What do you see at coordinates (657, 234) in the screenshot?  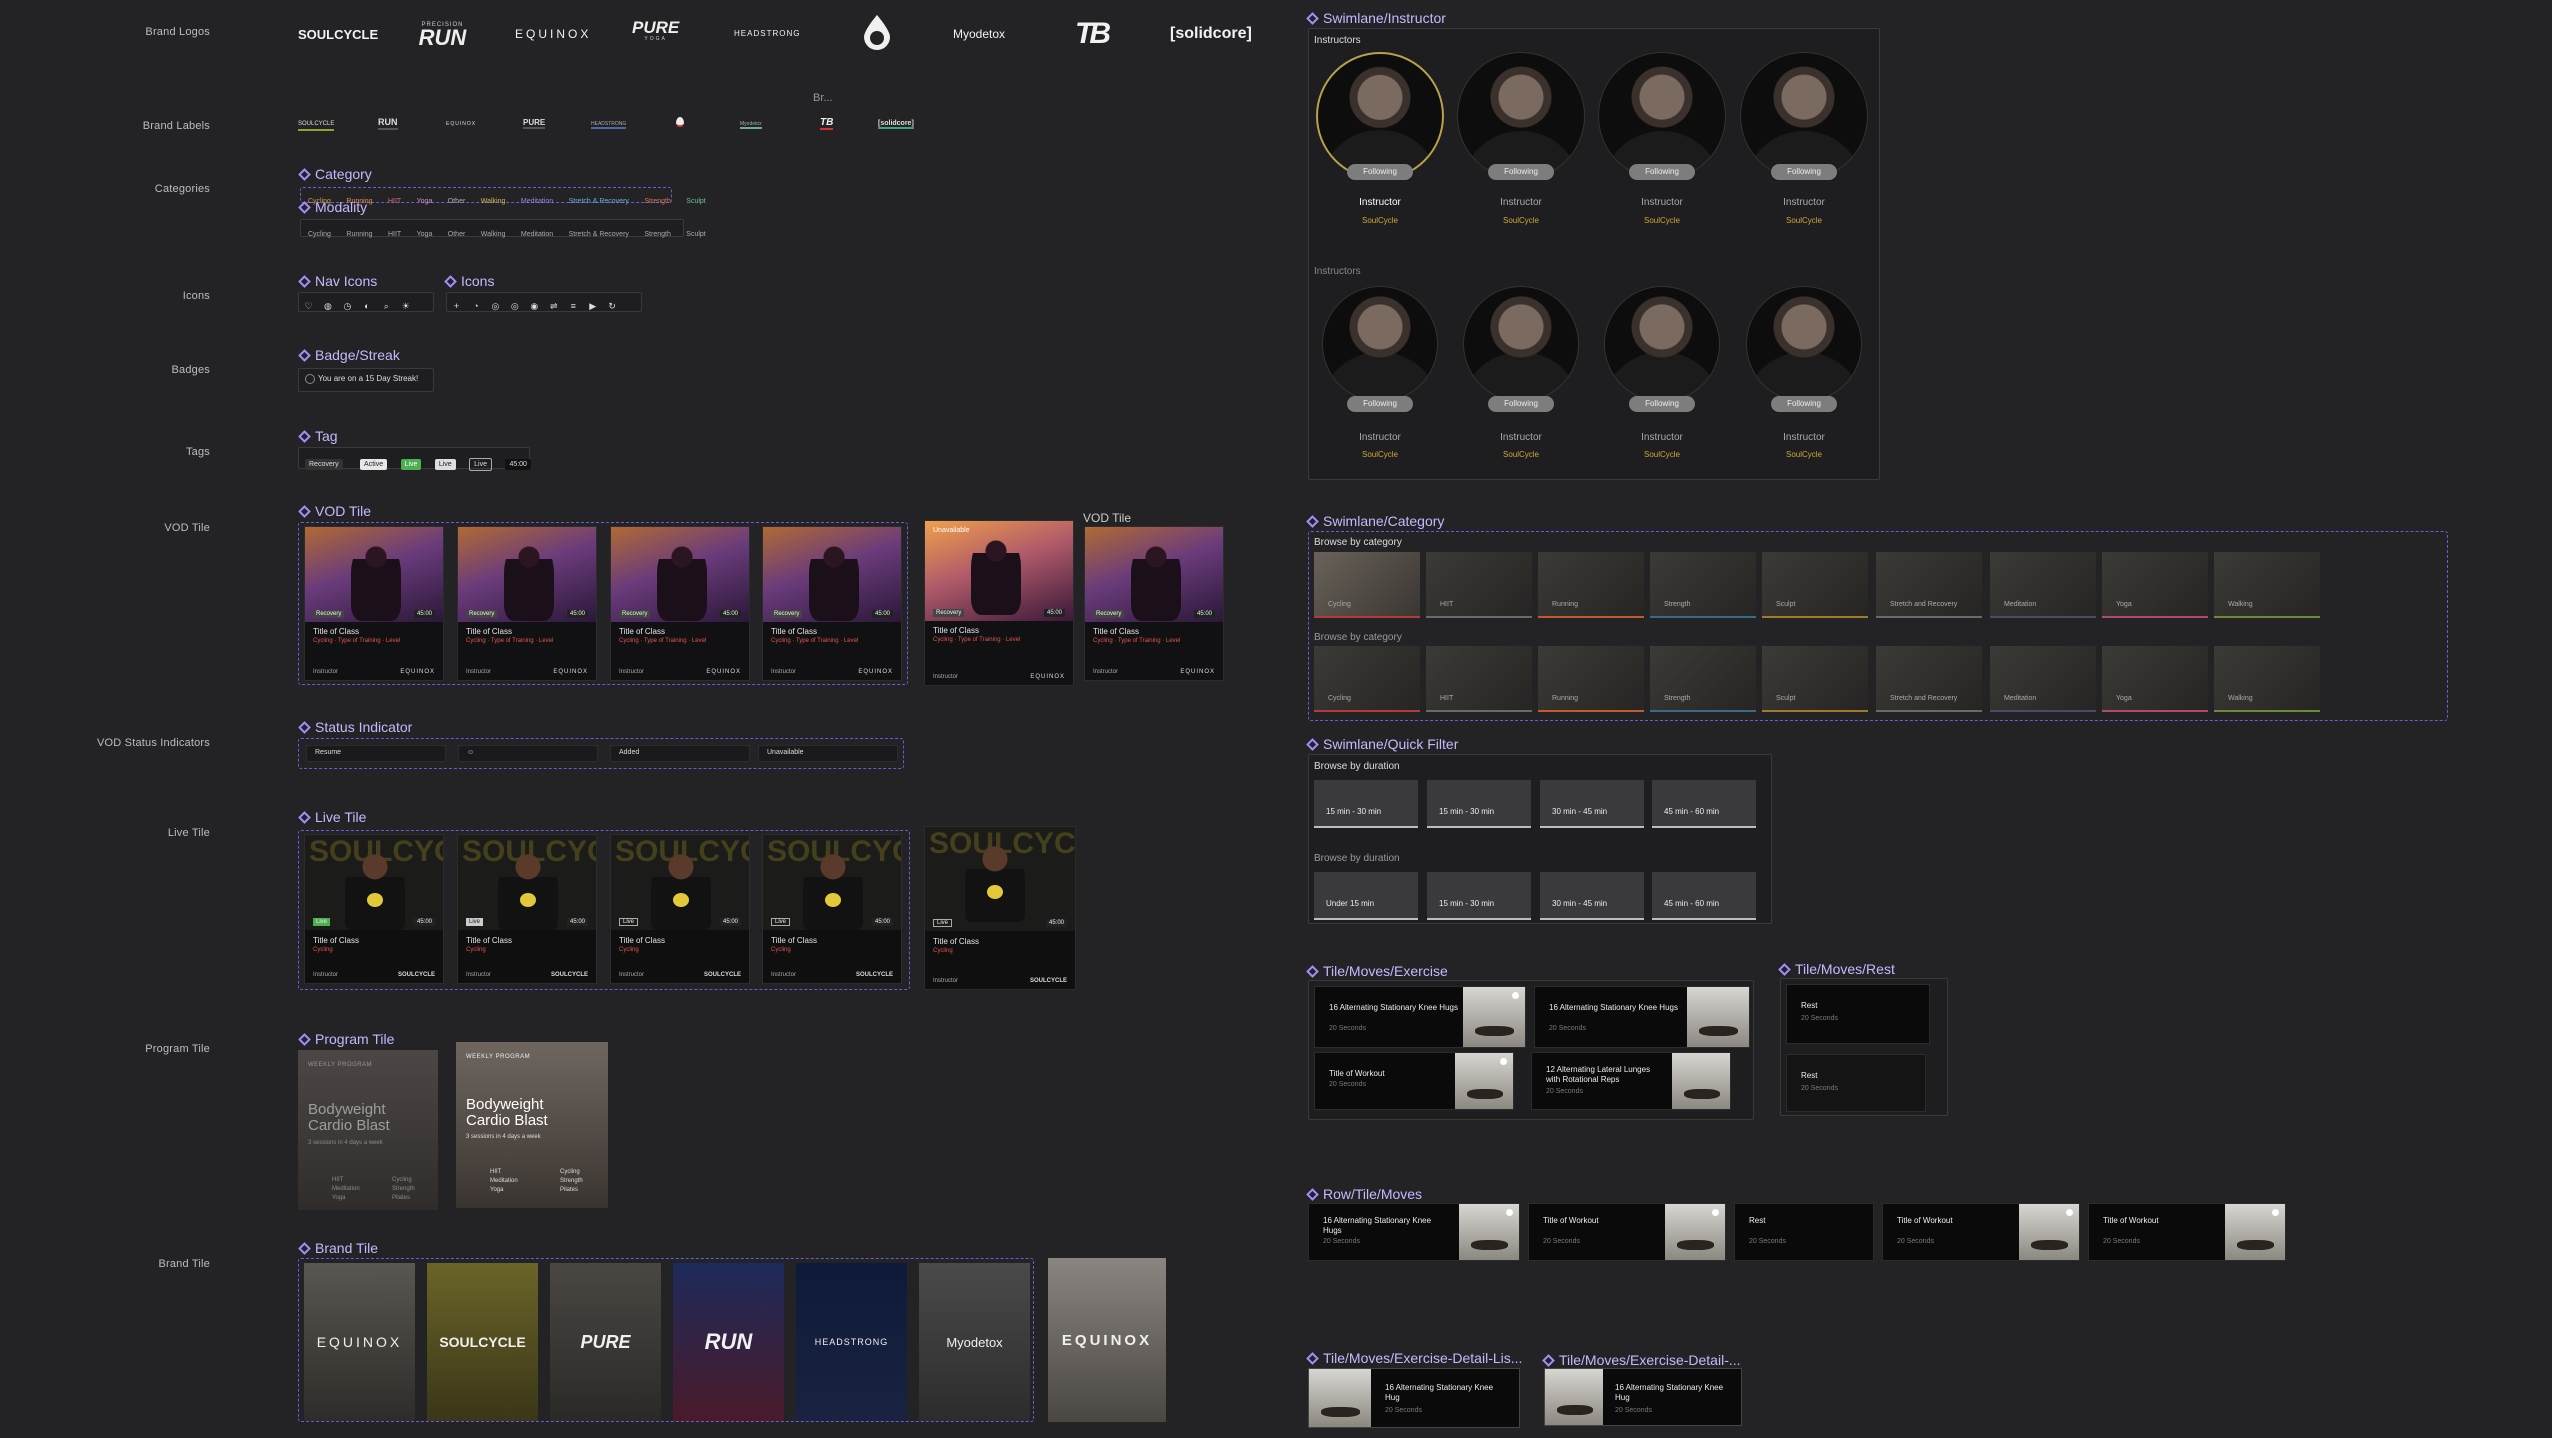 I see `modality-strength: Strength` at bounding box center [657, 234].